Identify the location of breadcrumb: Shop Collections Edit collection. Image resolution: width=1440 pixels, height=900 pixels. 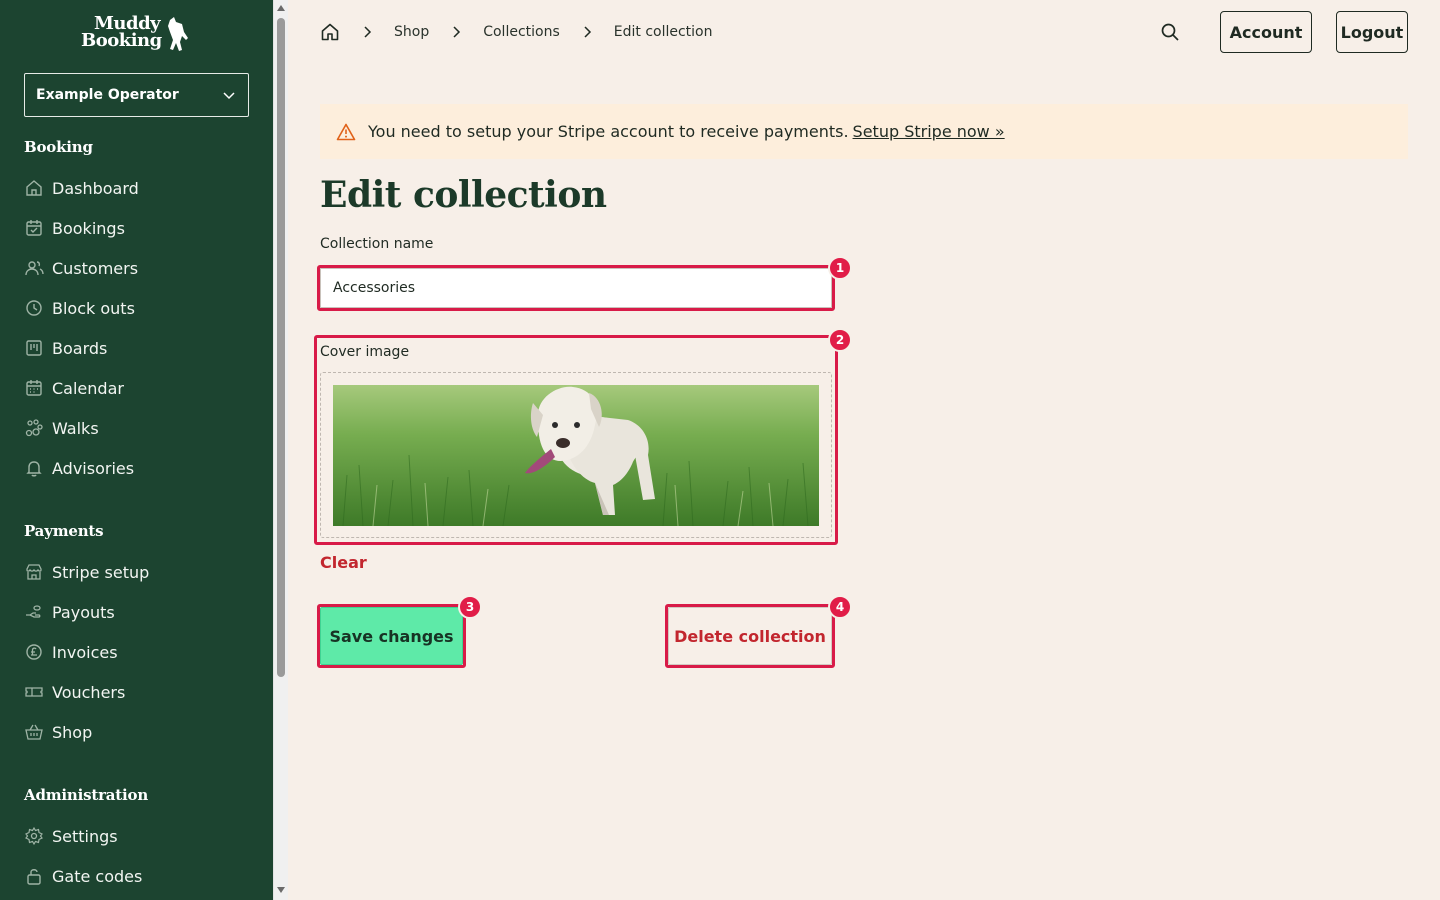
(516, 32).